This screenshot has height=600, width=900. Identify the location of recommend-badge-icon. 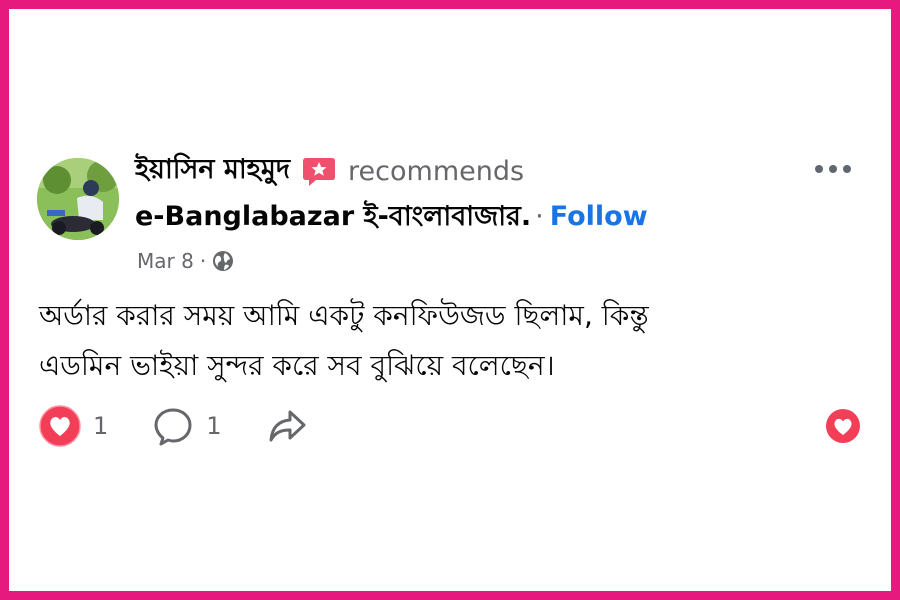
(319, 172).